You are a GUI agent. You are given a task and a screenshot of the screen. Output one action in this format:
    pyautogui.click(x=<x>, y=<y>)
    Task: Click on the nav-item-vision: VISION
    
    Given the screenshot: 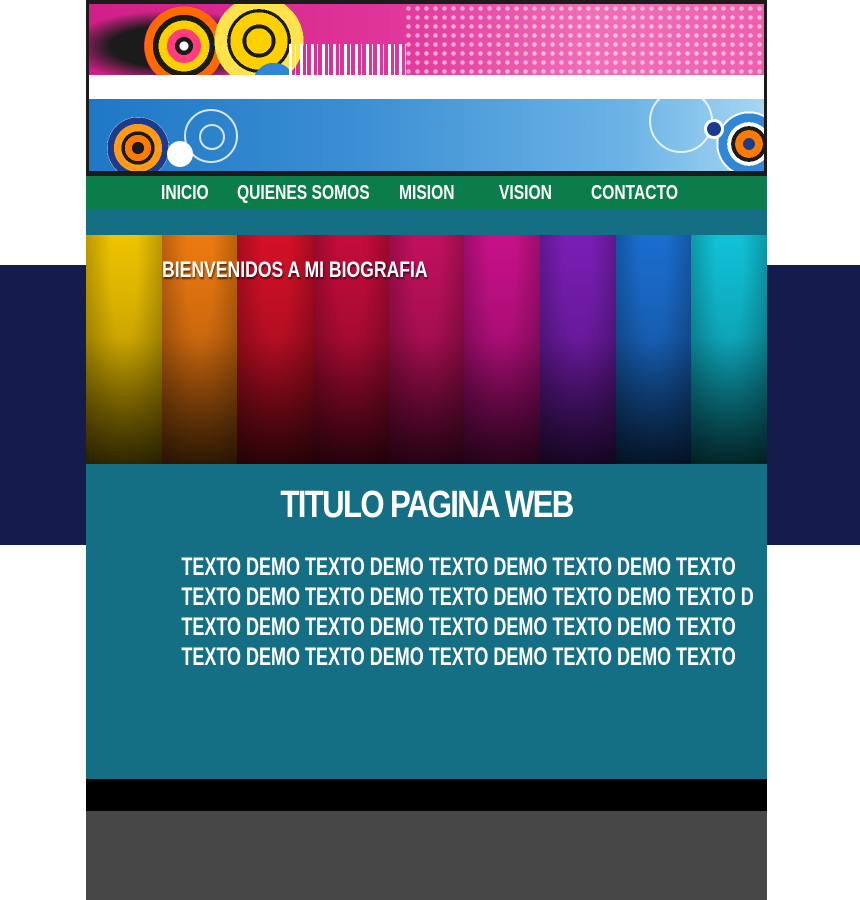 What is the action you would take?
    pyautogui.click(x=525, y=192)
    